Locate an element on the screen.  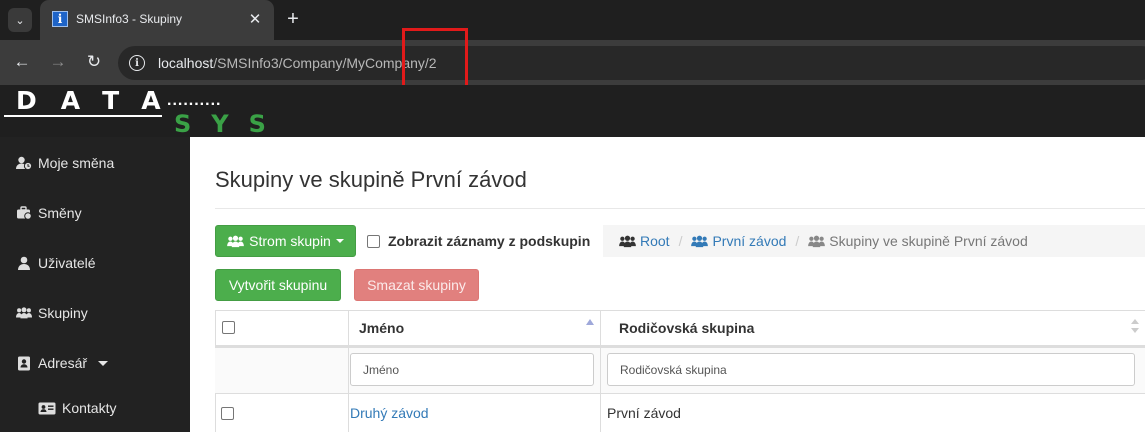
sort-both-icon is located at coordinates (1135, 326).